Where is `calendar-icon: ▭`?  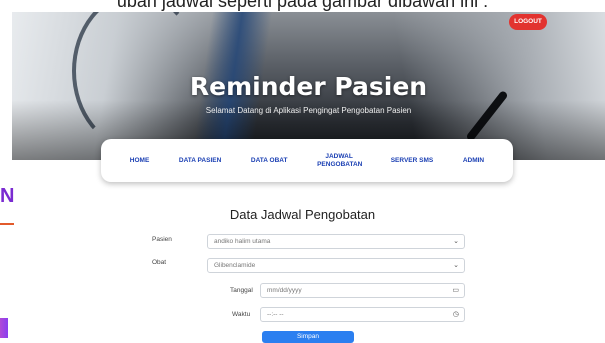 calendar-icon: ▭ is located at coordinates (455, 290).